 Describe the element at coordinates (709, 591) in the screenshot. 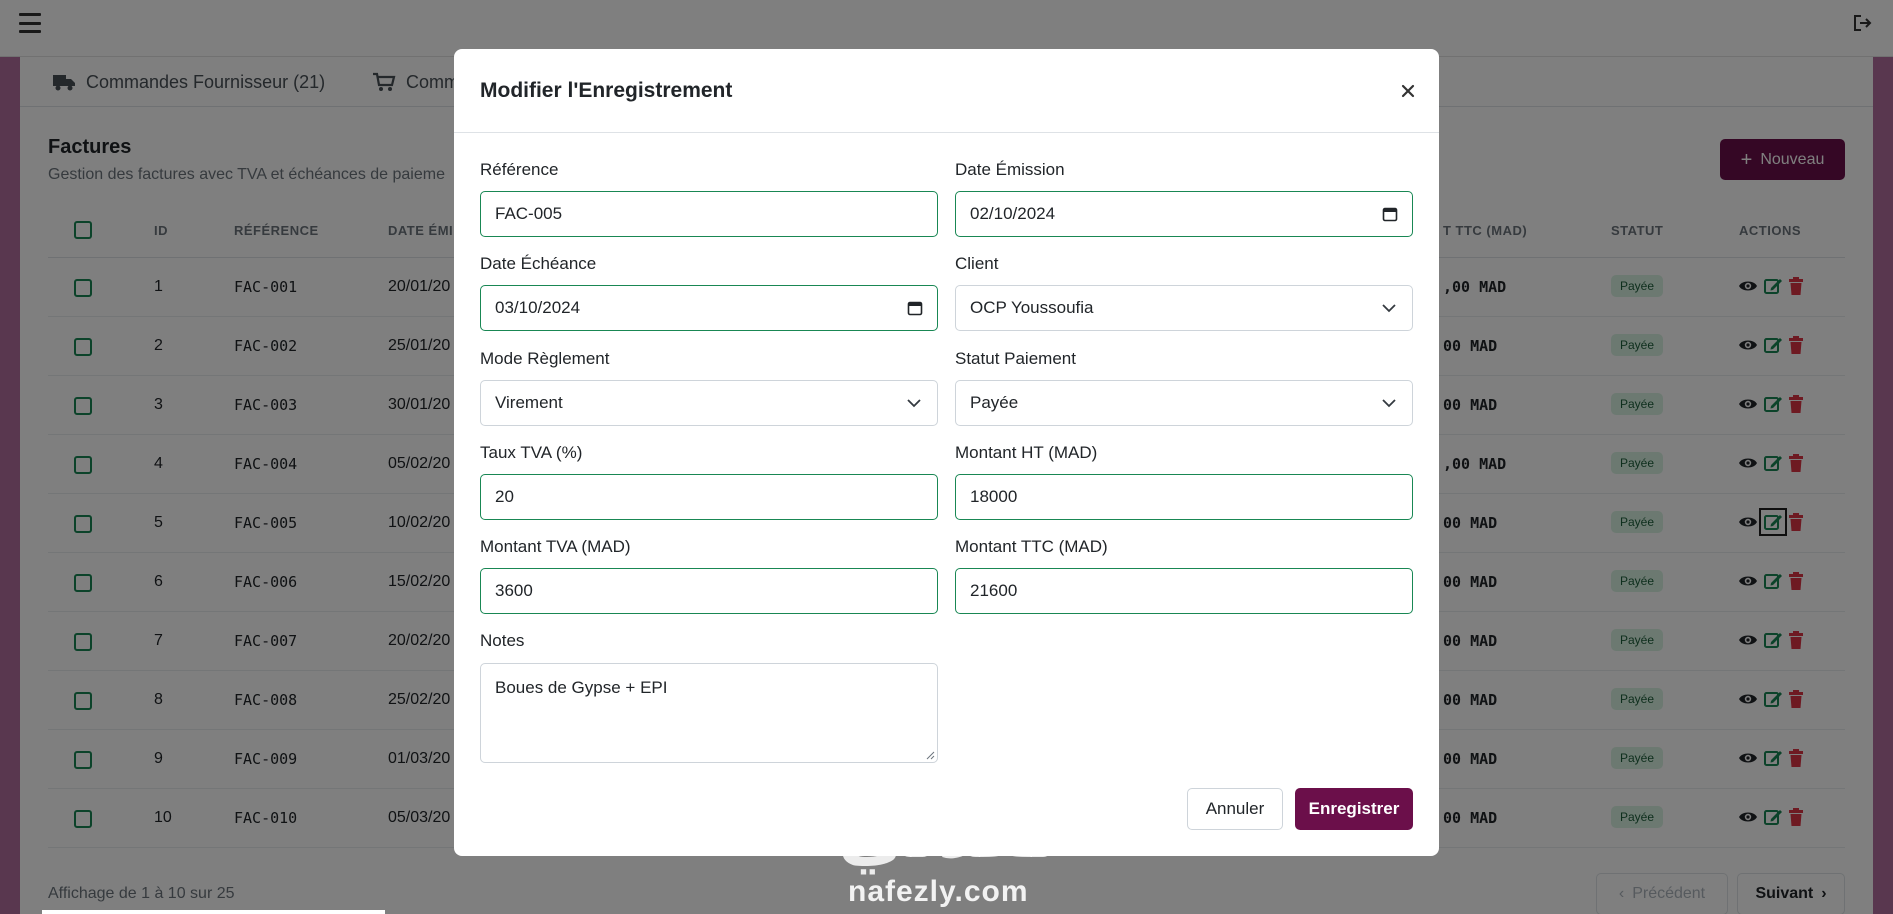

I see `montant-tva-input: 3600` at that location.